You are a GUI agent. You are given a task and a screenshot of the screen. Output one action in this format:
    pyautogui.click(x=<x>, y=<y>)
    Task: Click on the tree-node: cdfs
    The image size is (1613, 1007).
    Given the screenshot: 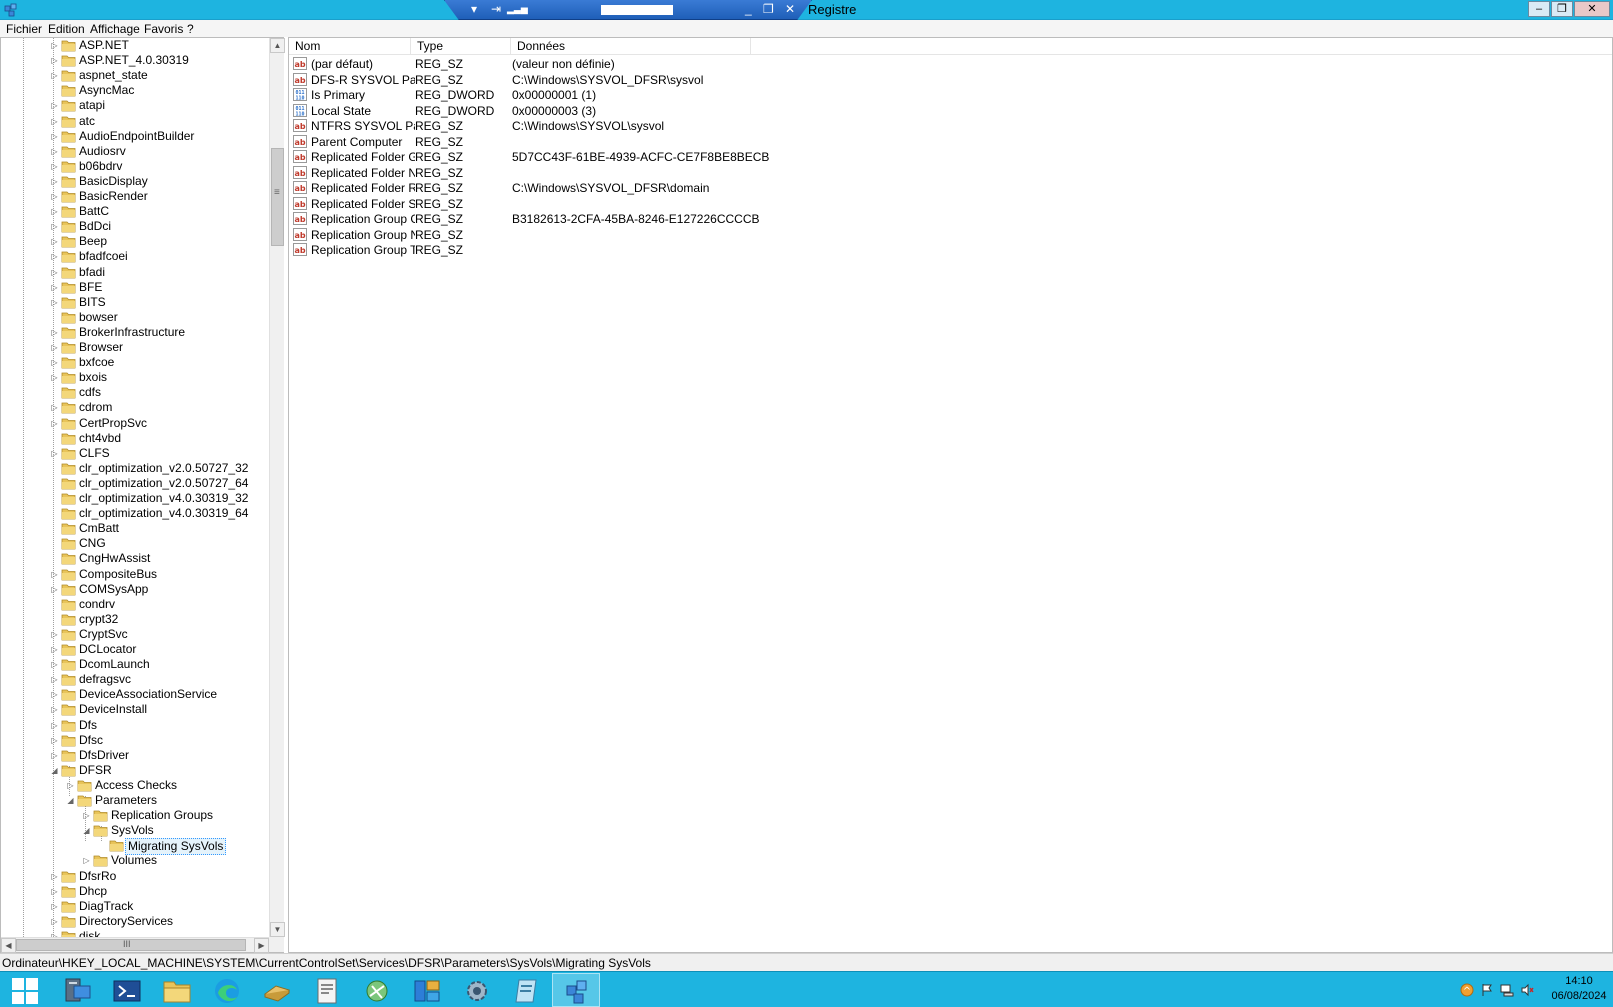 What is the action you would take?
    pyautogui.click(x=135, y=392)
    